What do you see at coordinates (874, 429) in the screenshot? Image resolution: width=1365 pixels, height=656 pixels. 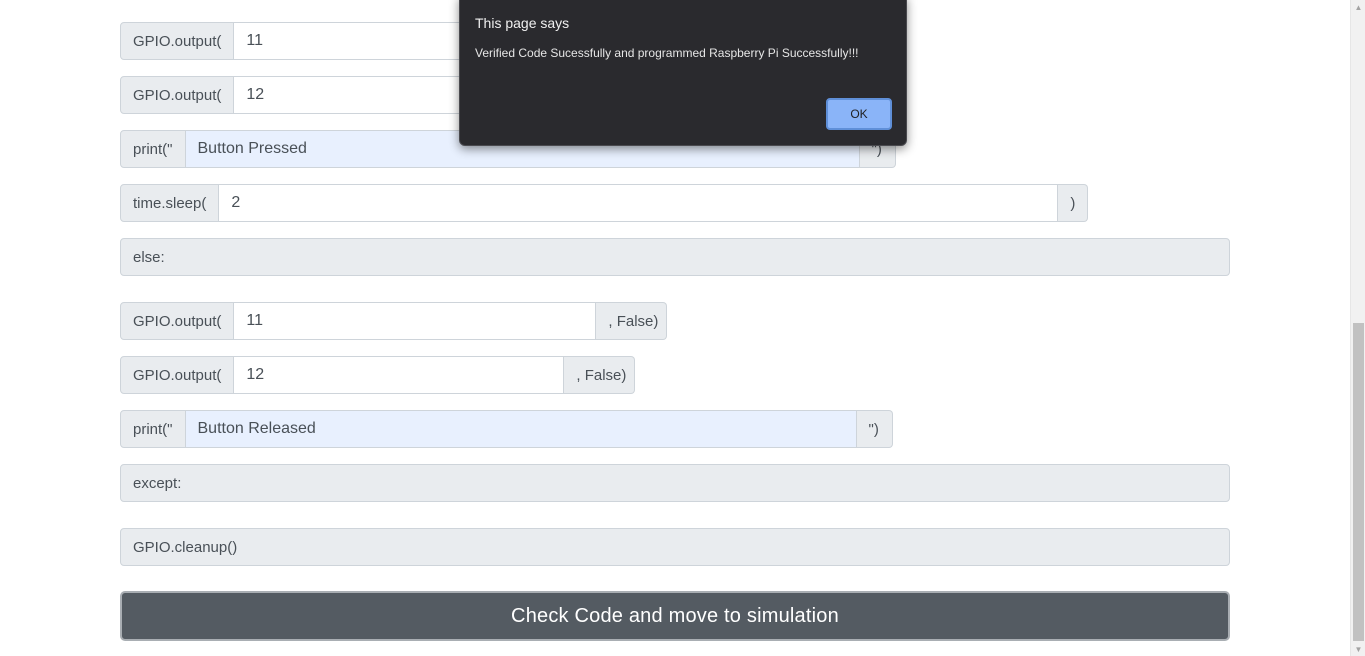 I see `code-suffix: ")` at bounding box center [874, 429].